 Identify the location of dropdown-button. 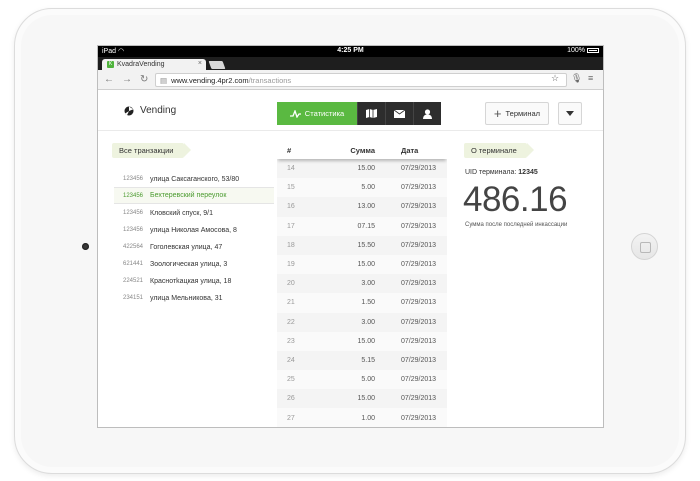
(570, 113).